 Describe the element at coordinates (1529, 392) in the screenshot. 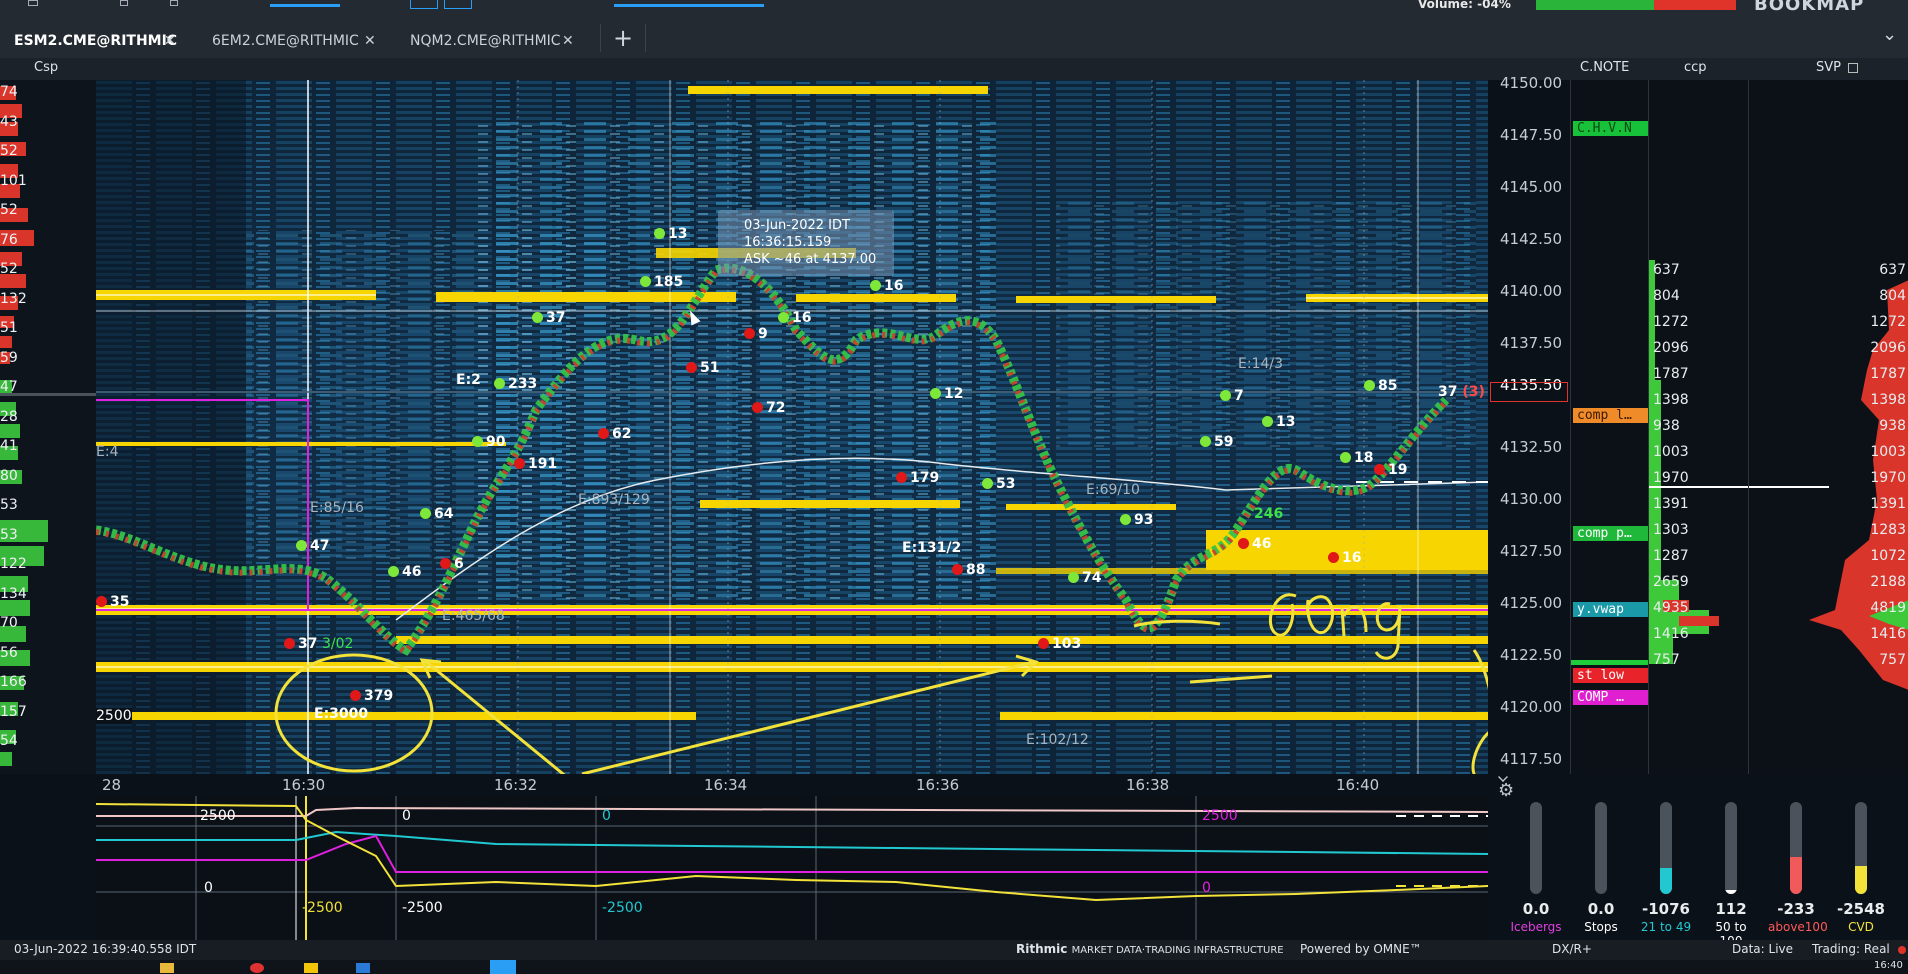

I see `current-price-box` at that location.